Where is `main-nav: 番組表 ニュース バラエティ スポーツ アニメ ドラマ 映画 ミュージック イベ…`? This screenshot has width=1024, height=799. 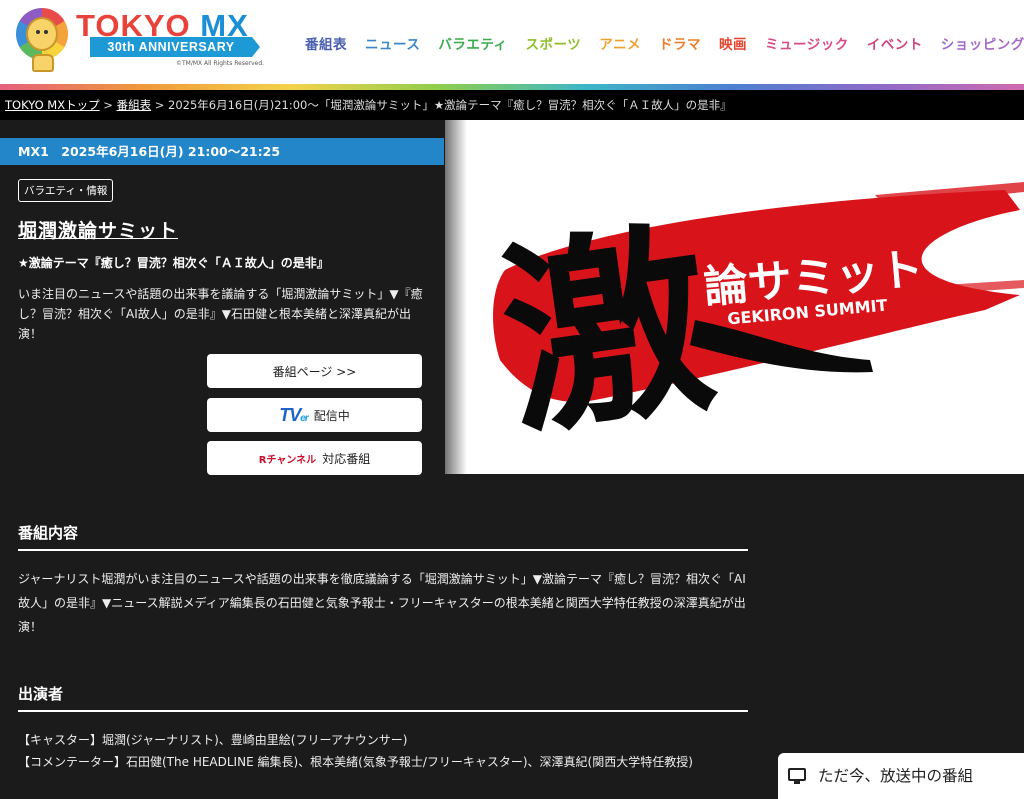
main-nav: 番組表 ニュース バラエティ スポーツ アニメ ドラマ 映画 ミュージック イベ… is located at coordinates (660, 43).